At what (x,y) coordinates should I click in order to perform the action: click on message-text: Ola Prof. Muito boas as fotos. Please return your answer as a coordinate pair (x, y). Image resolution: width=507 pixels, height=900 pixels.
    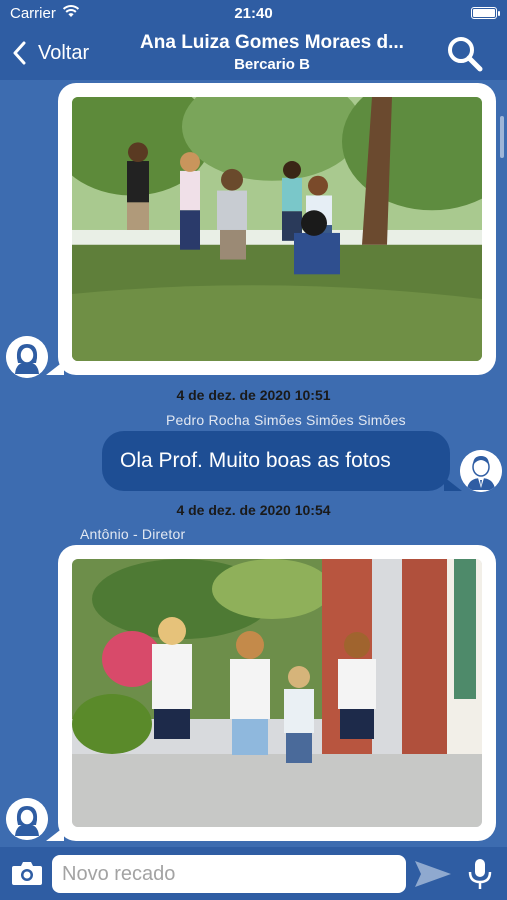
    Looking at the image, I should click on (255, 460).